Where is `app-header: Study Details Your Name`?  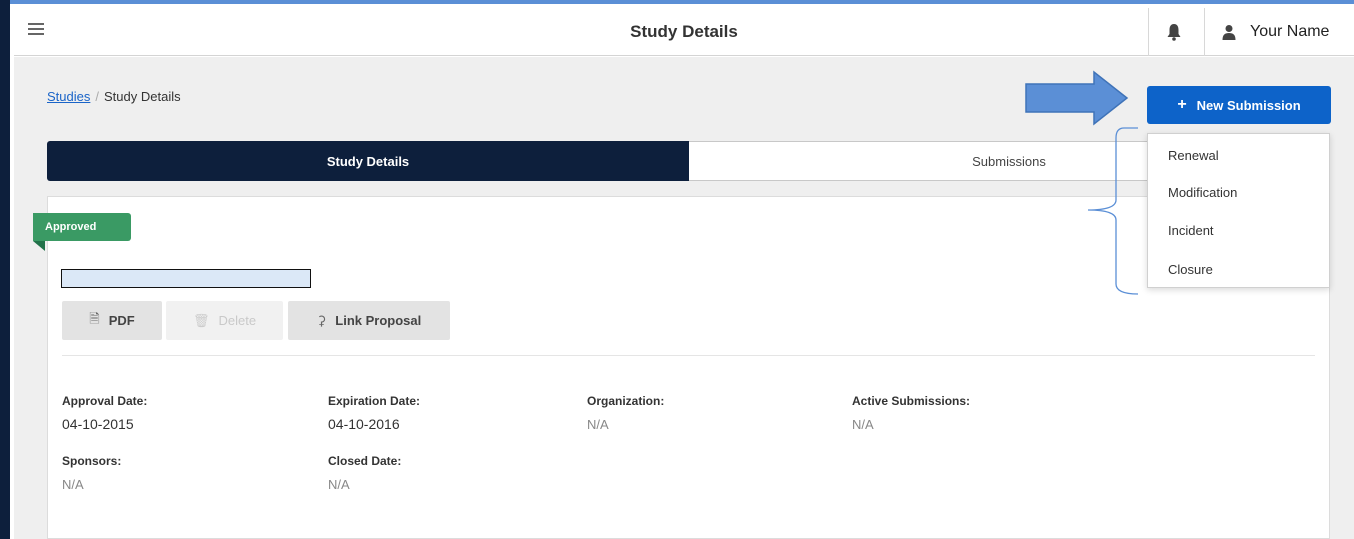
app-header: Study Details Your Name is located at coordinates (684, 32).